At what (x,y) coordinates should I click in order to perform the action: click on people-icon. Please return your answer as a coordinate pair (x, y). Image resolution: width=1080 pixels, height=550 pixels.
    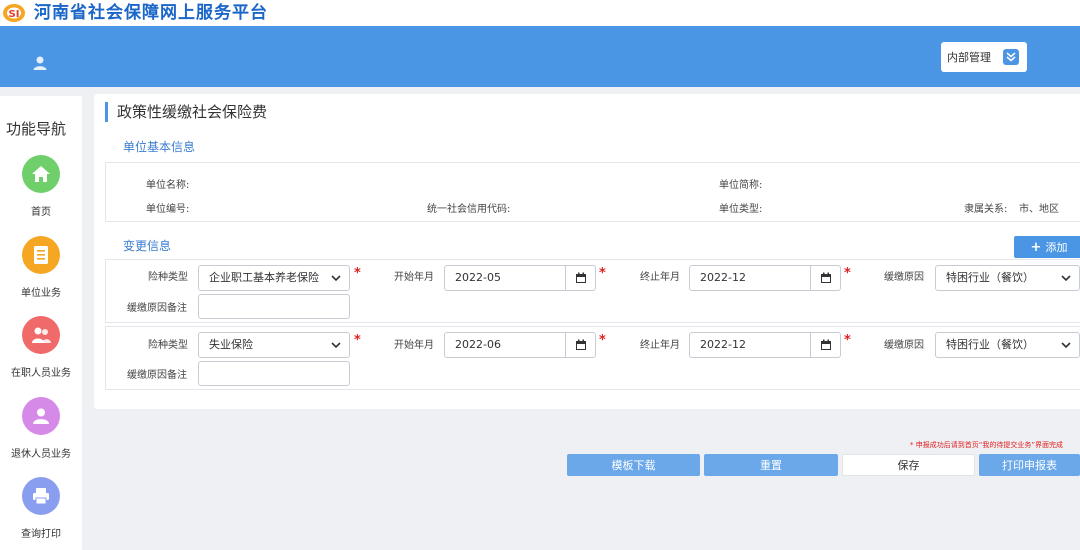
    Looking at the image, I should click on (41, 335).